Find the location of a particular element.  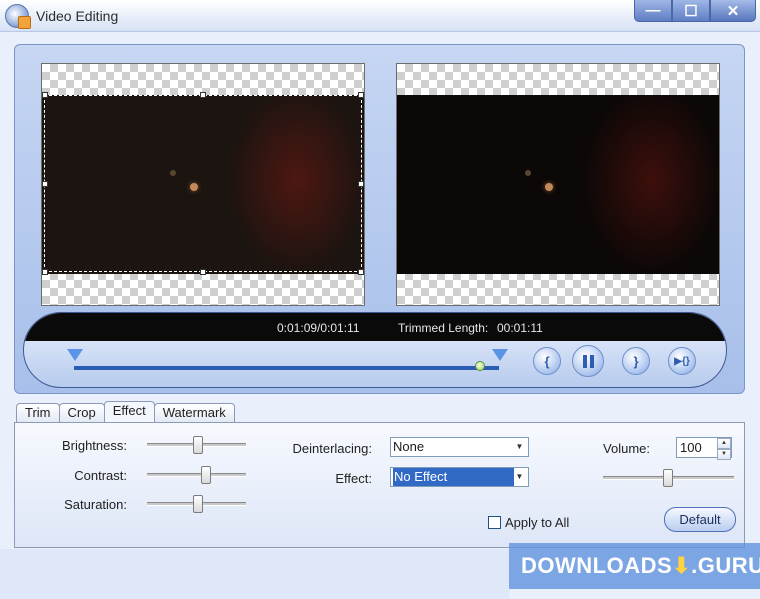

crop-selection-box is located at coordinates (203, 183).